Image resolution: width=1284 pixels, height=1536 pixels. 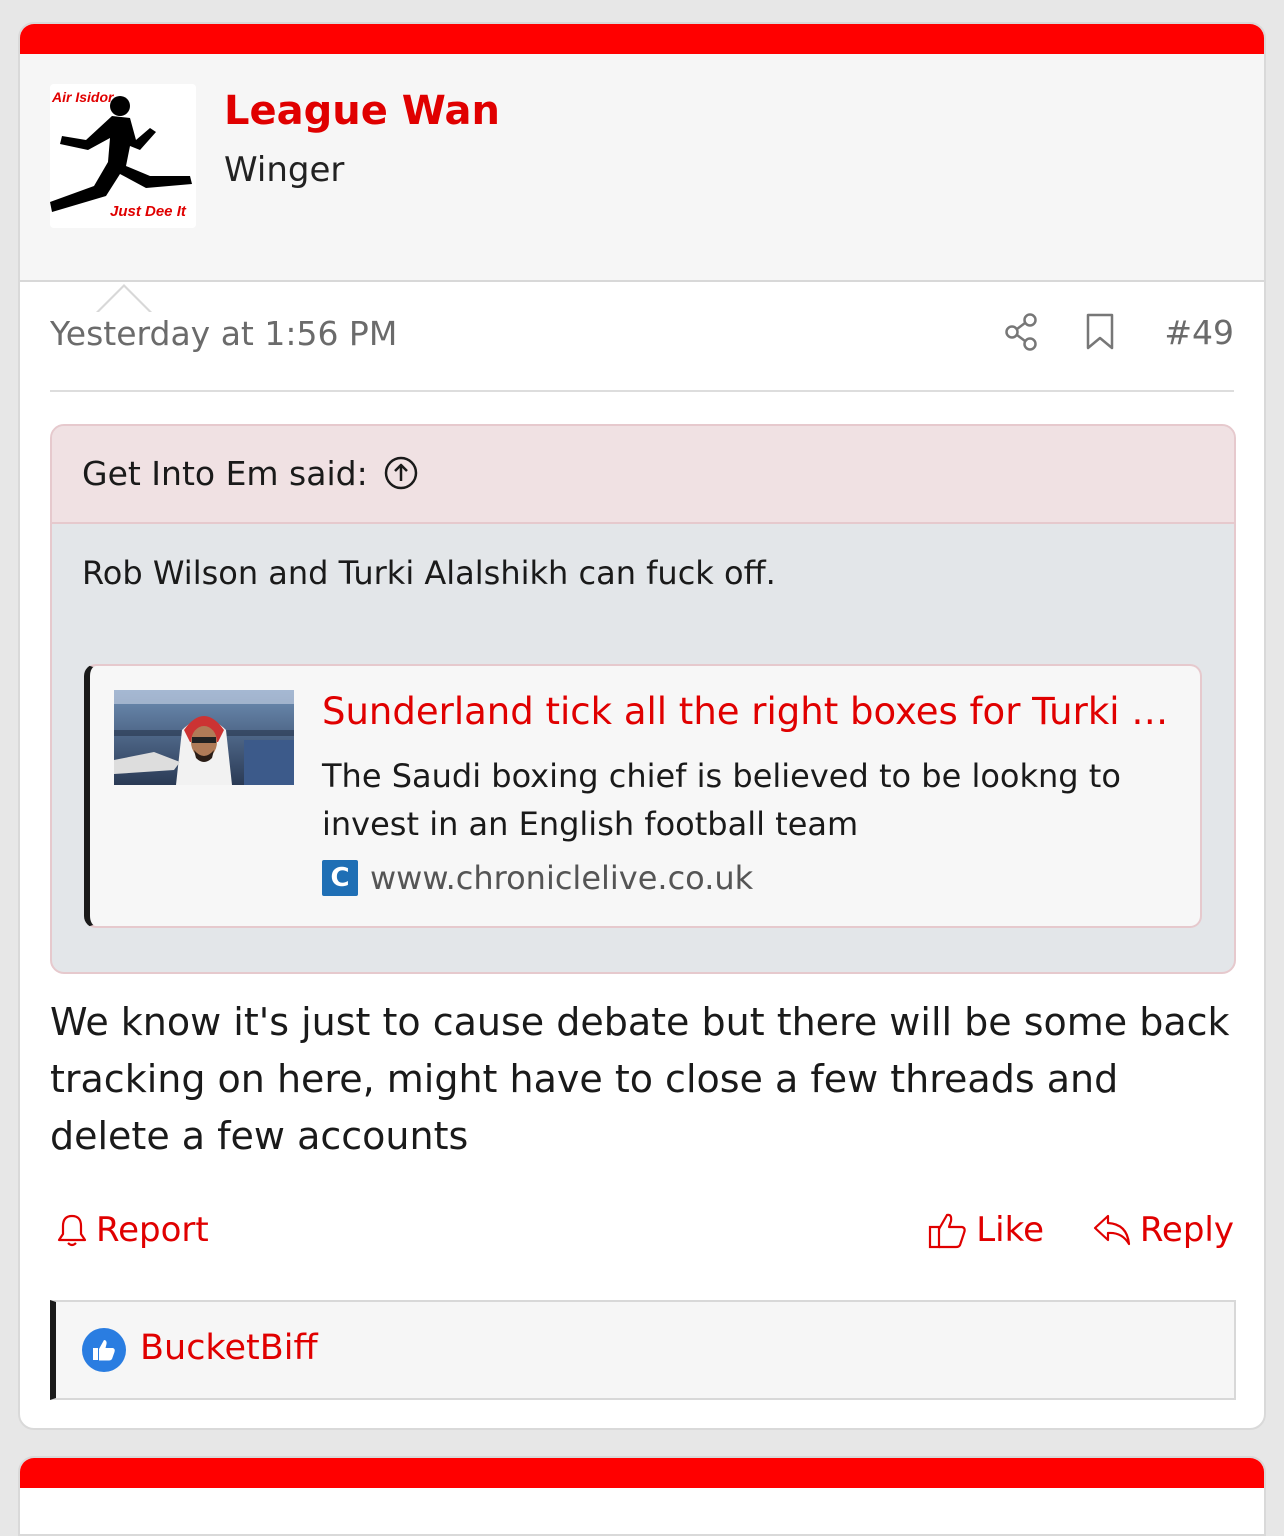 I want to click on reply-label: Reply, so click(x=1186, y=1230).